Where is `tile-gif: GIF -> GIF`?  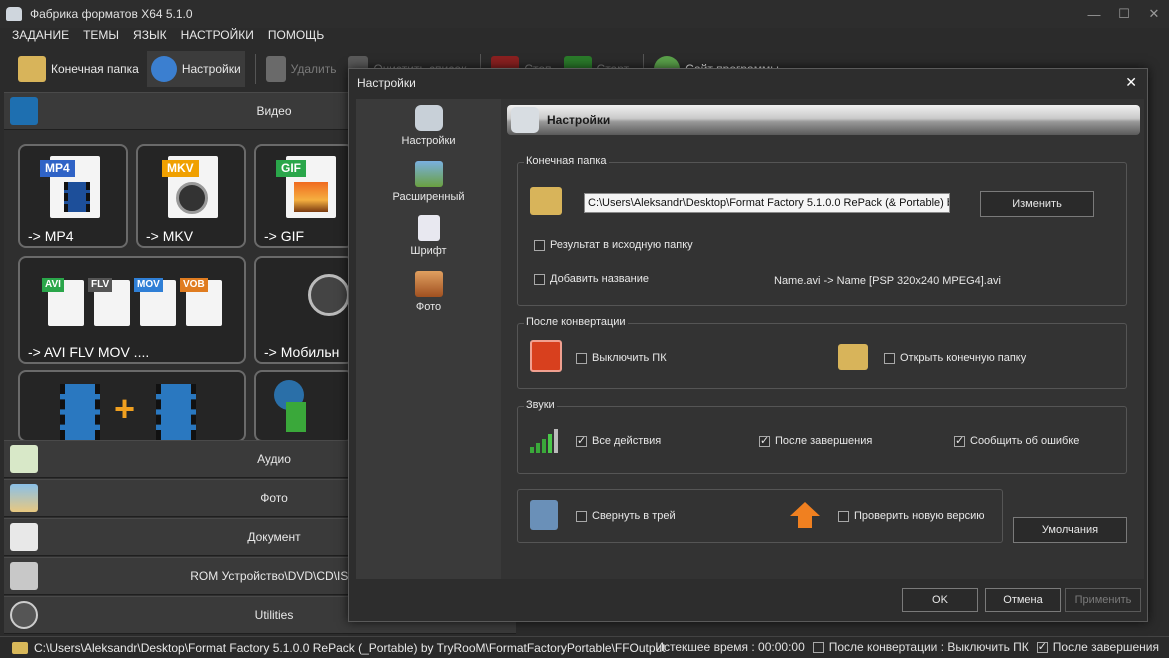
tile-gif: GIF -> GIF is located at coordinates (304, 196).